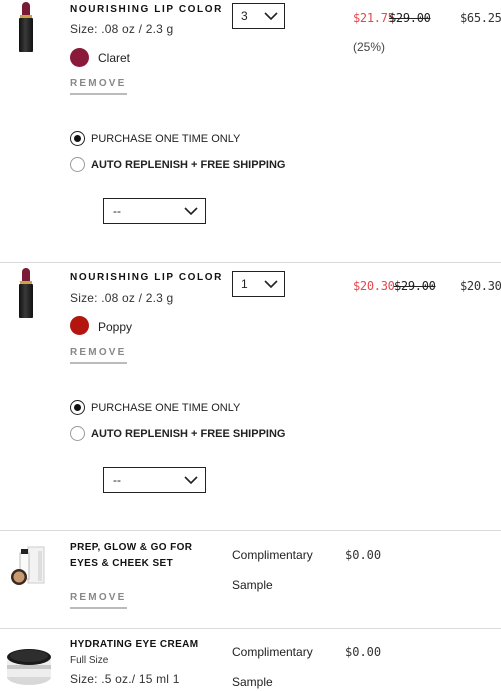 The width and height of the screenshot is (501, 691). Describe the element at coordinates (89, 660) in the screenshot. I see `product-subtitle: Full Size` at that location.